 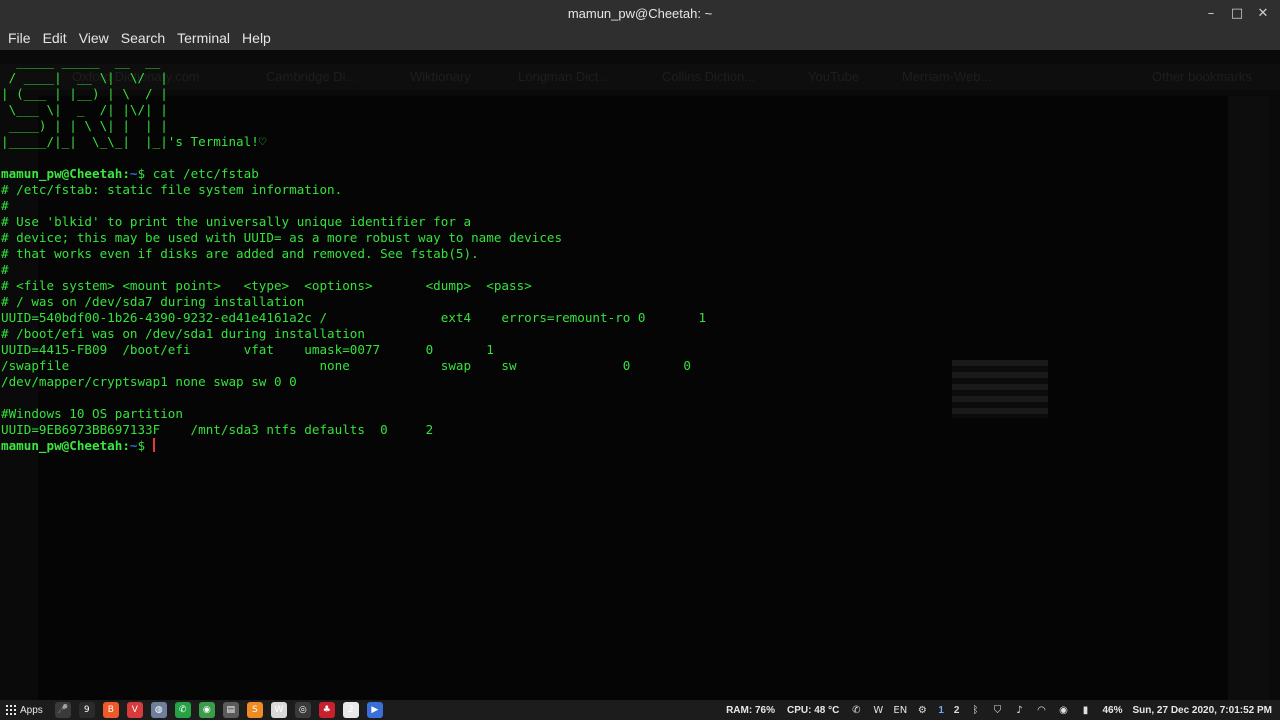 I want to click on output-line: /swapfile none swap sw 0 0, so click(x=353, y=366).